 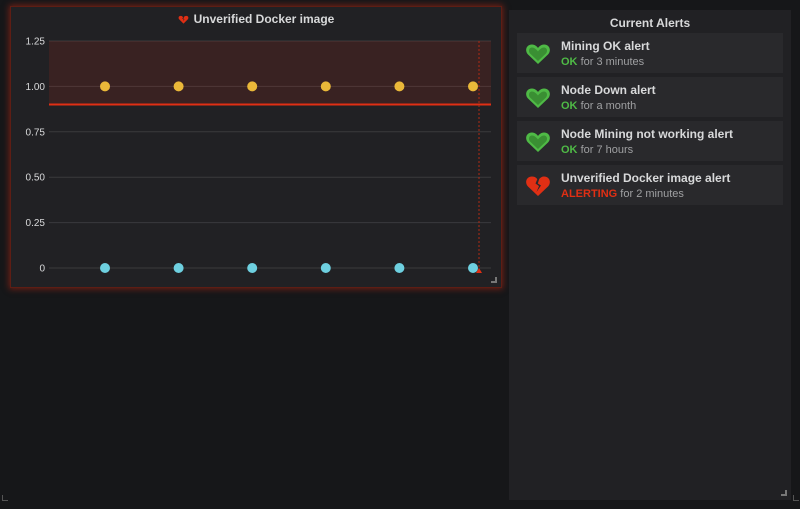 I want to click on alert-name: Mining OK alert, so click(x=605, y=46).